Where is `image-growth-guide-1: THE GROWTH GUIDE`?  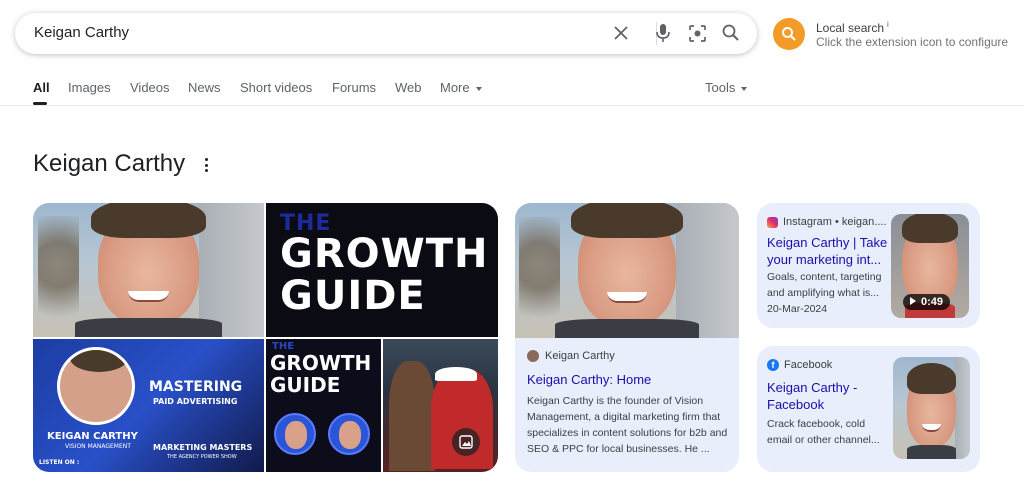 image-growth-guide-1: THE GROWTH GUIDE is located at coordinates (382, 270).